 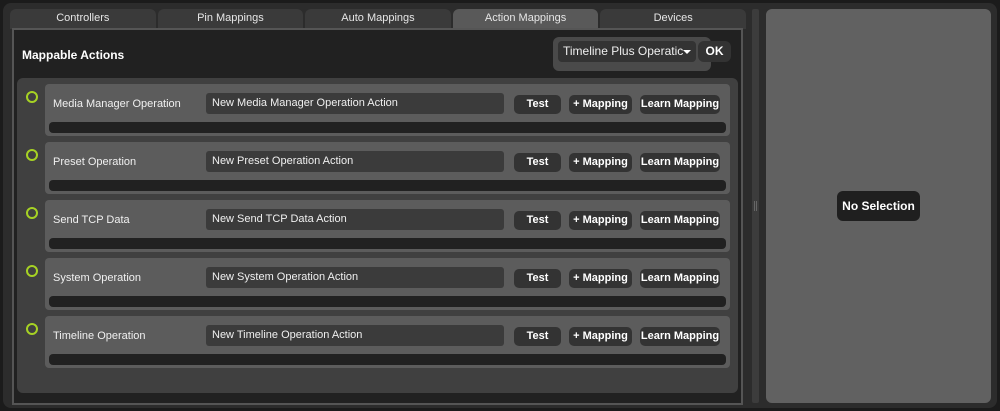 I want to click on no-selection-label: No Selection, so click(x=878, y=206).